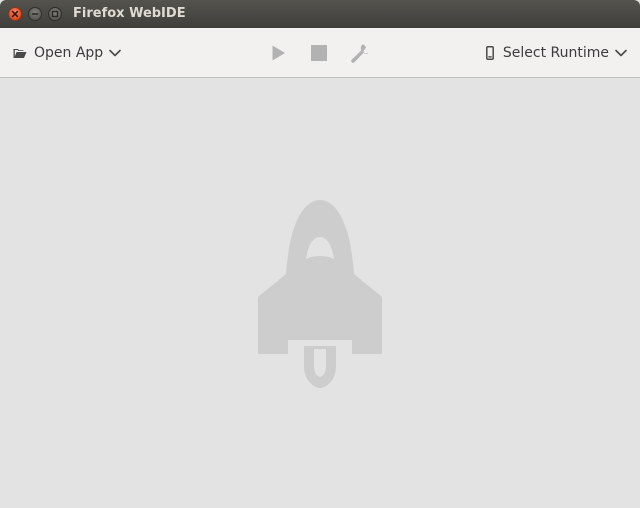 Image resolution: width=640 pixels, height=508 pixels. I want to click on debug-button, so click(360, 53).